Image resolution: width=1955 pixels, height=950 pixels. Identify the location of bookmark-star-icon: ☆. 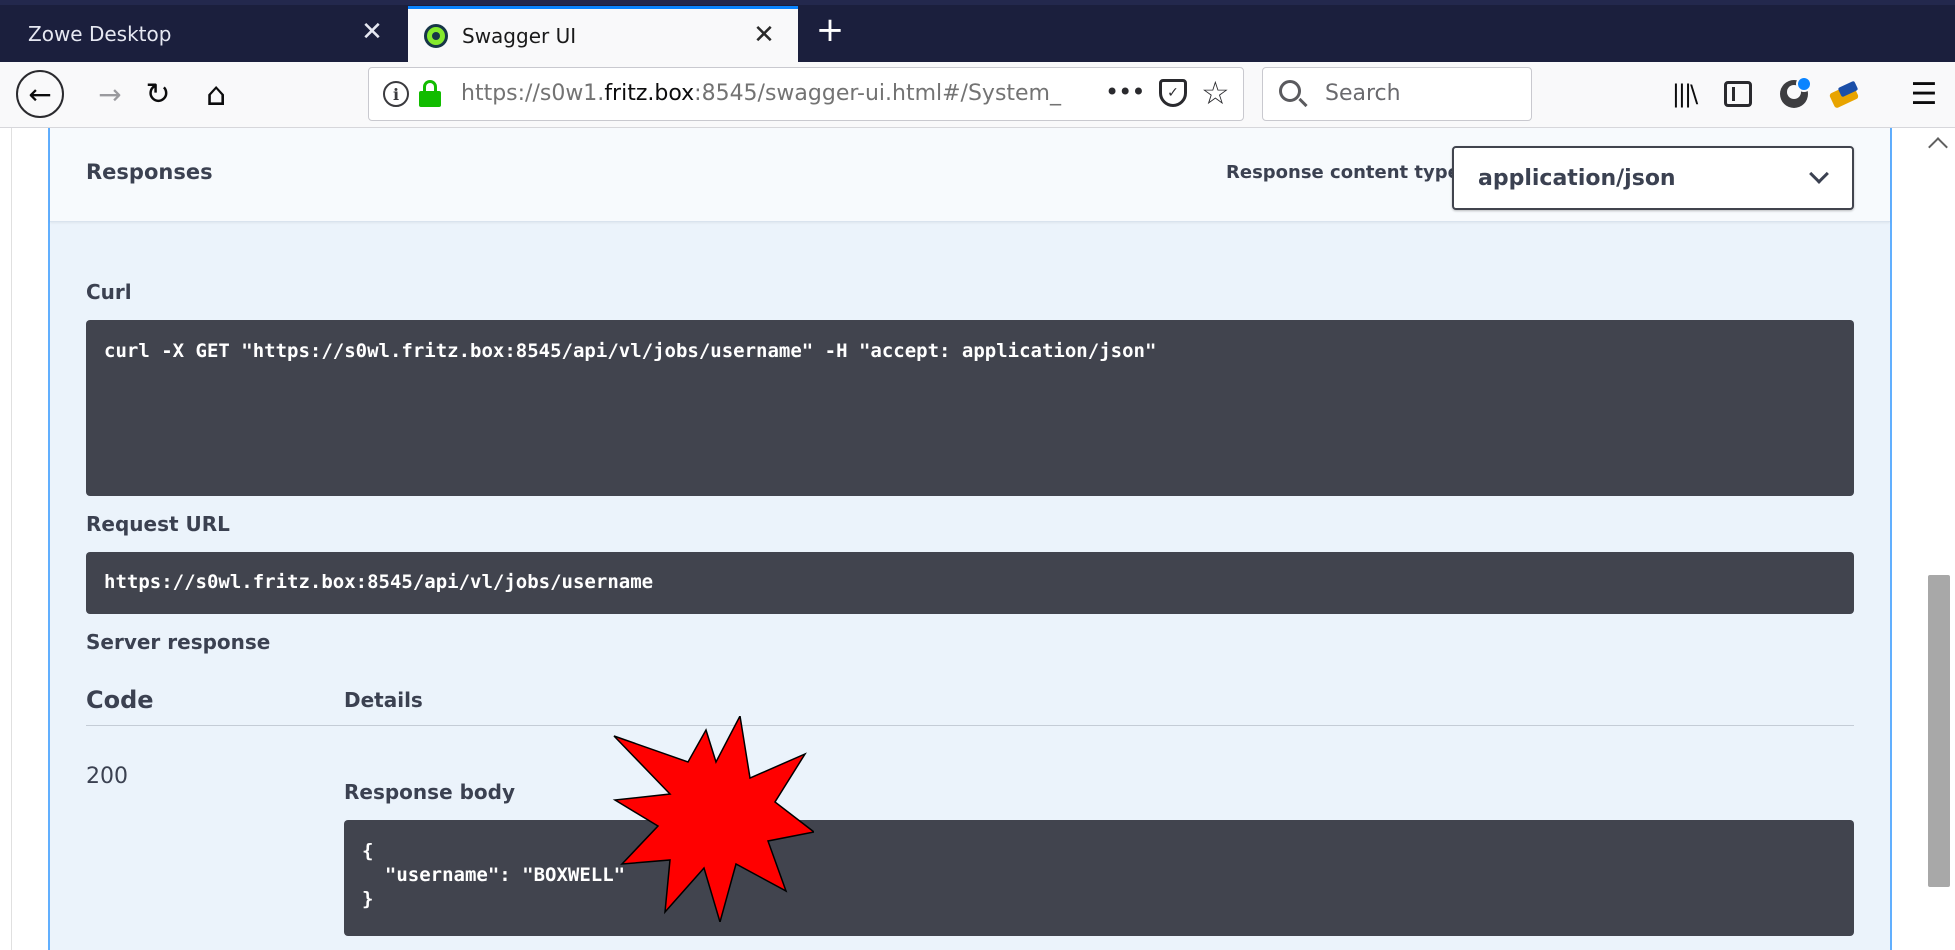
(1215, 93).